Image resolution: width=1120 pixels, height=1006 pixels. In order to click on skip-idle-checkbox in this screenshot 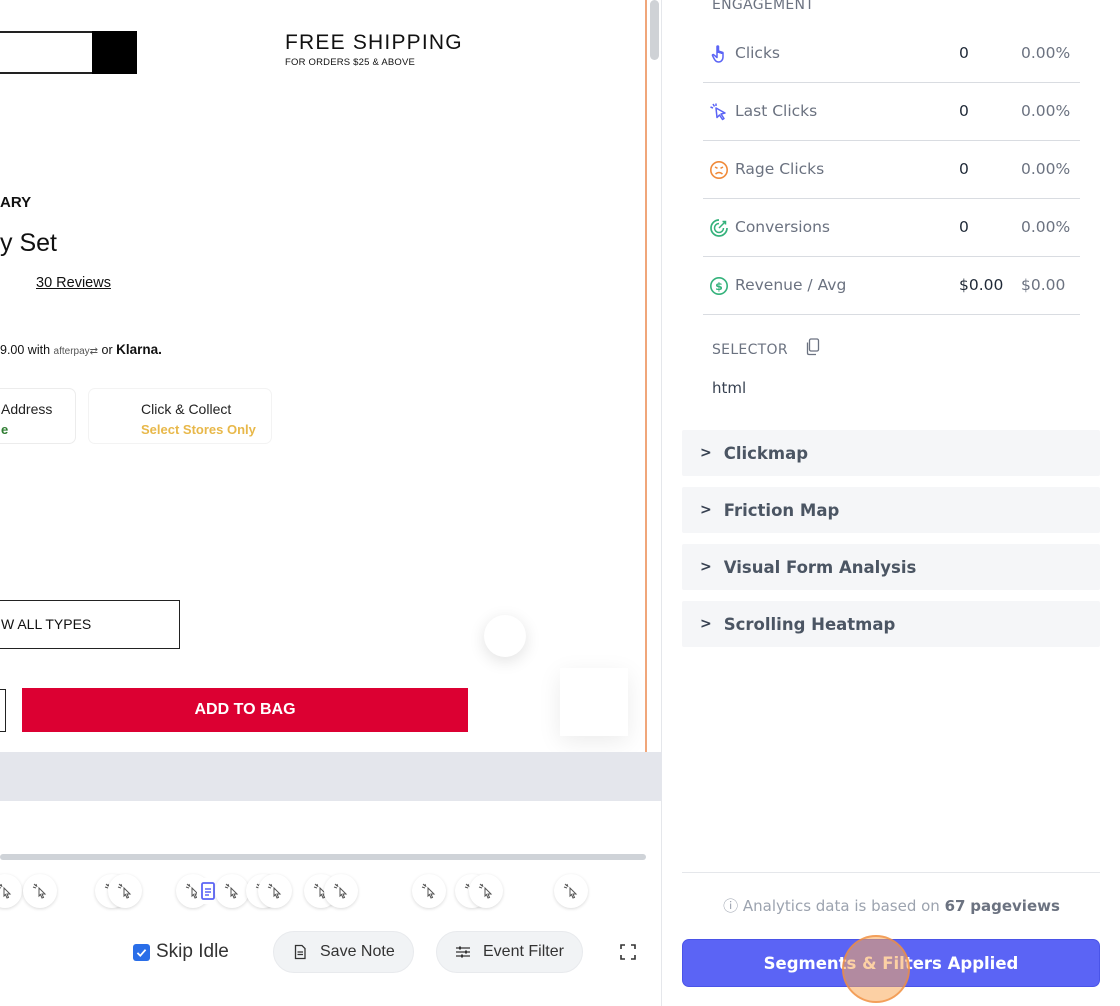, I will do `click(141, 952)`.